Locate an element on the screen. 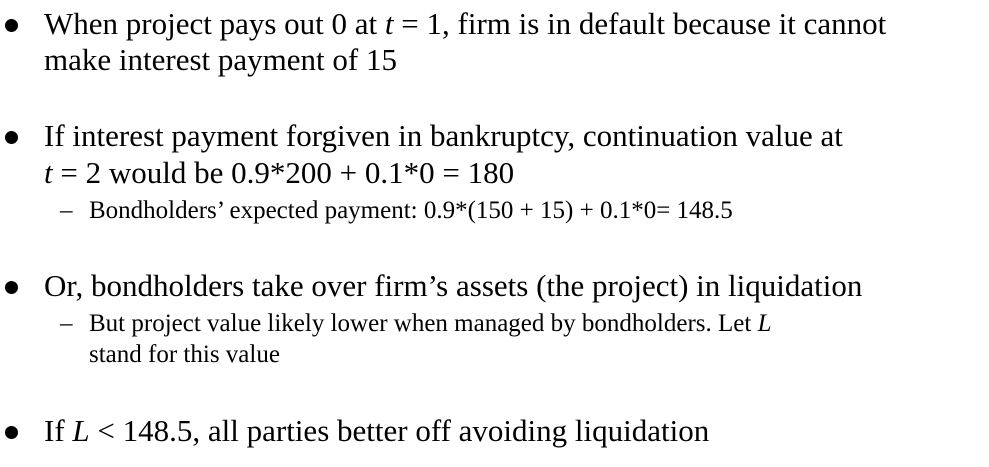 The width and height of the screenshot is (989, 467). bullet-1-line-2: make interest payment of 15 is located at coordinates (220, 59).